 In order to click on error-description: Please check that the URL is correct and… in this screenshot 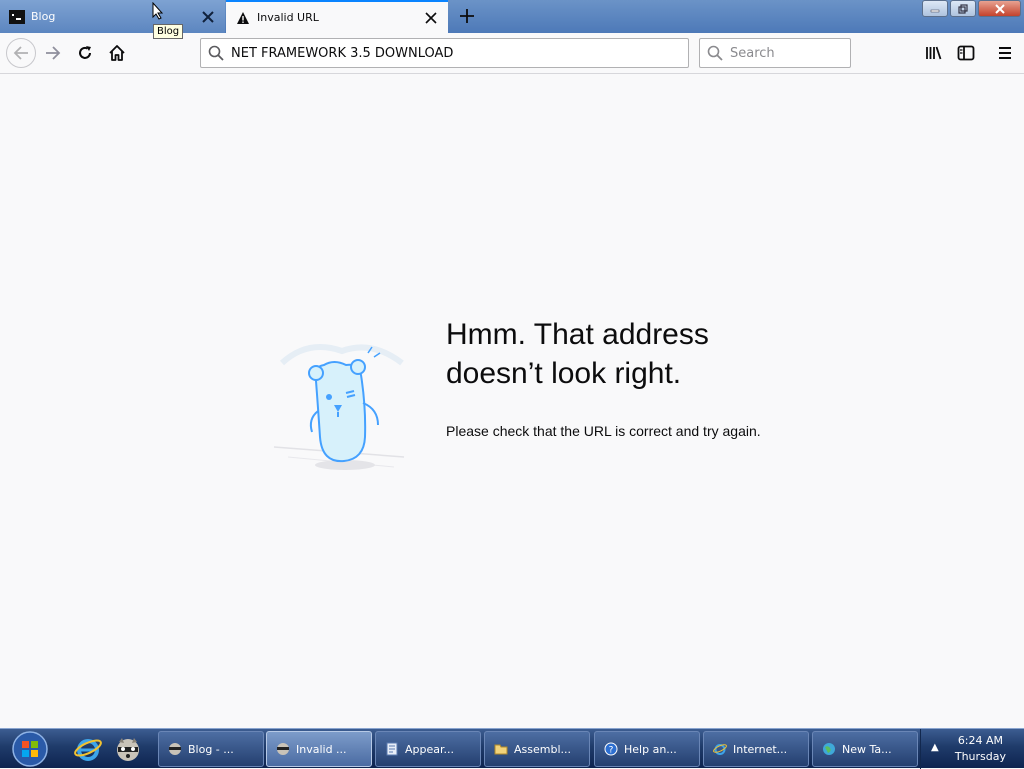, I will do `click(603, 431)`.